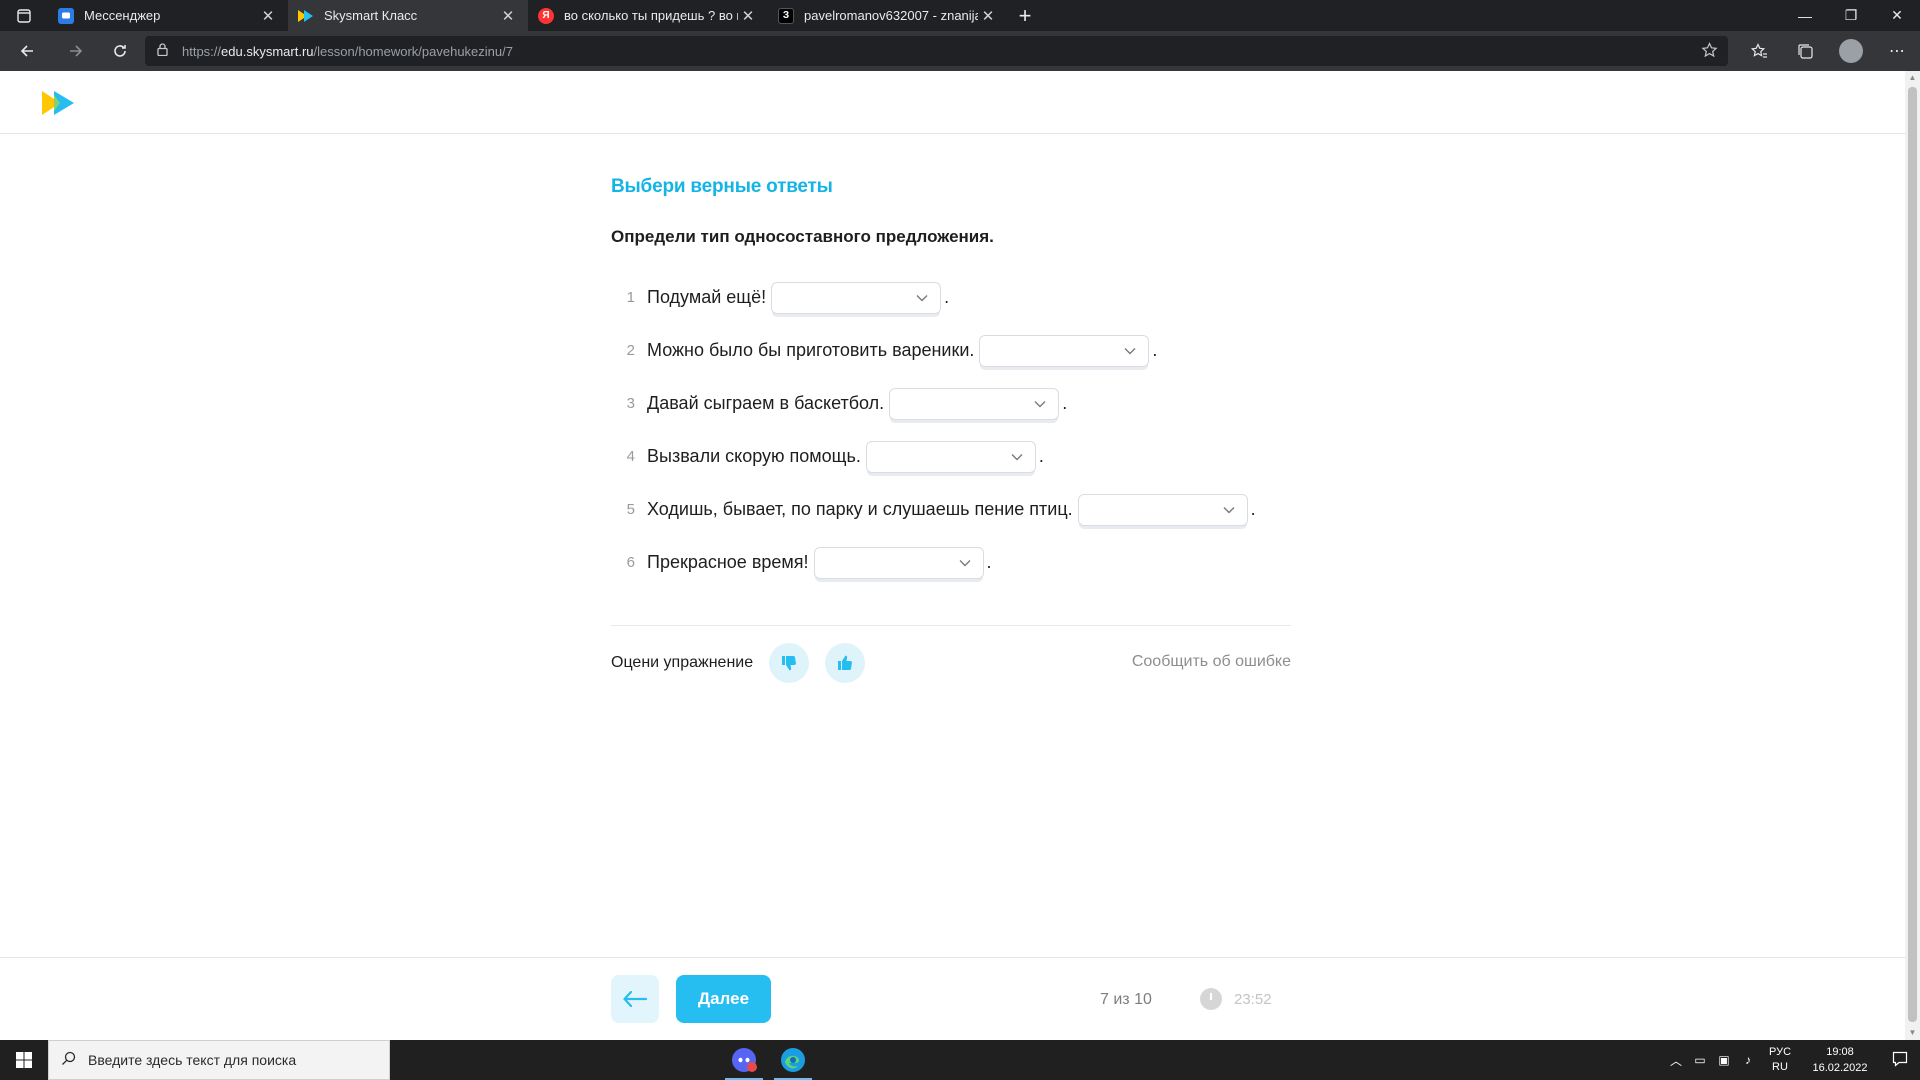  I want to click on report-error-link: Сообщить об ошибке, so click(1211, 662).